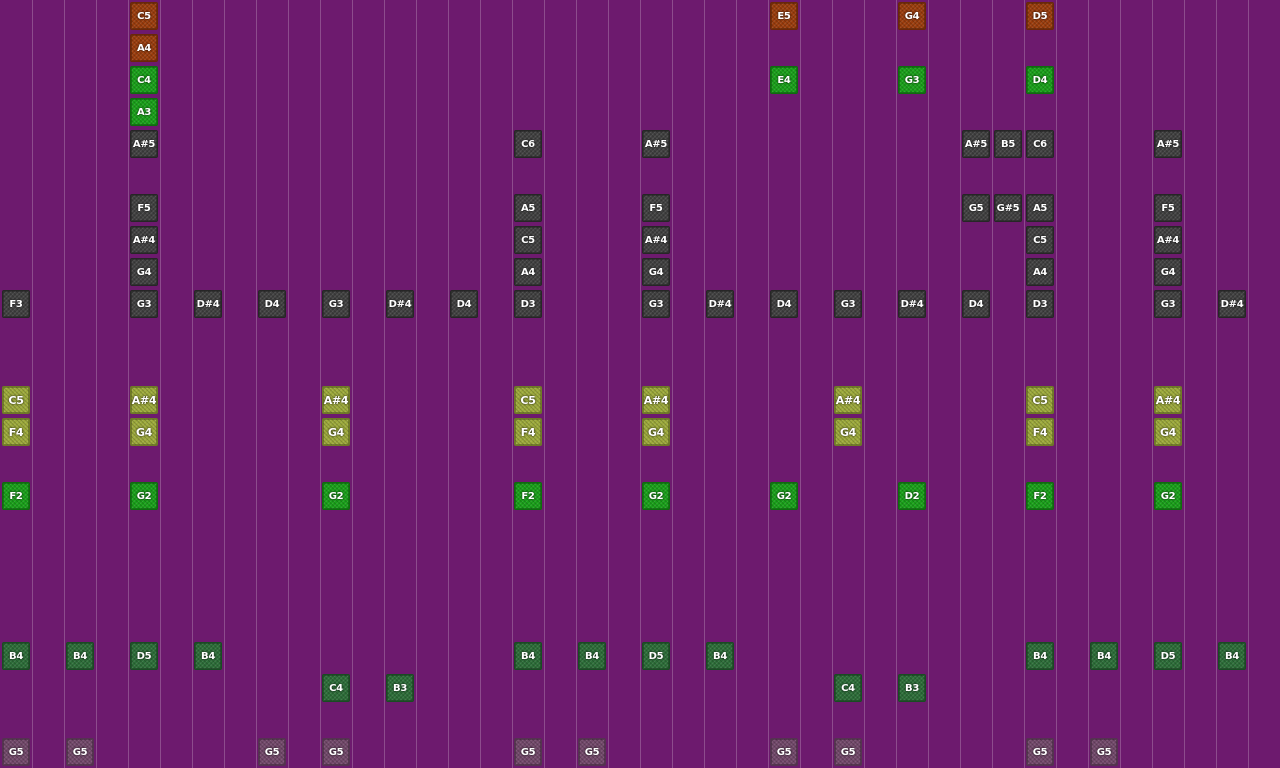 Image resolution: width=1280 pixels, height=768 pixels. What do you see at coordinates (784, 80) in the screenshot?
I see `note-tile: E4` at bounding box center [784, 80].